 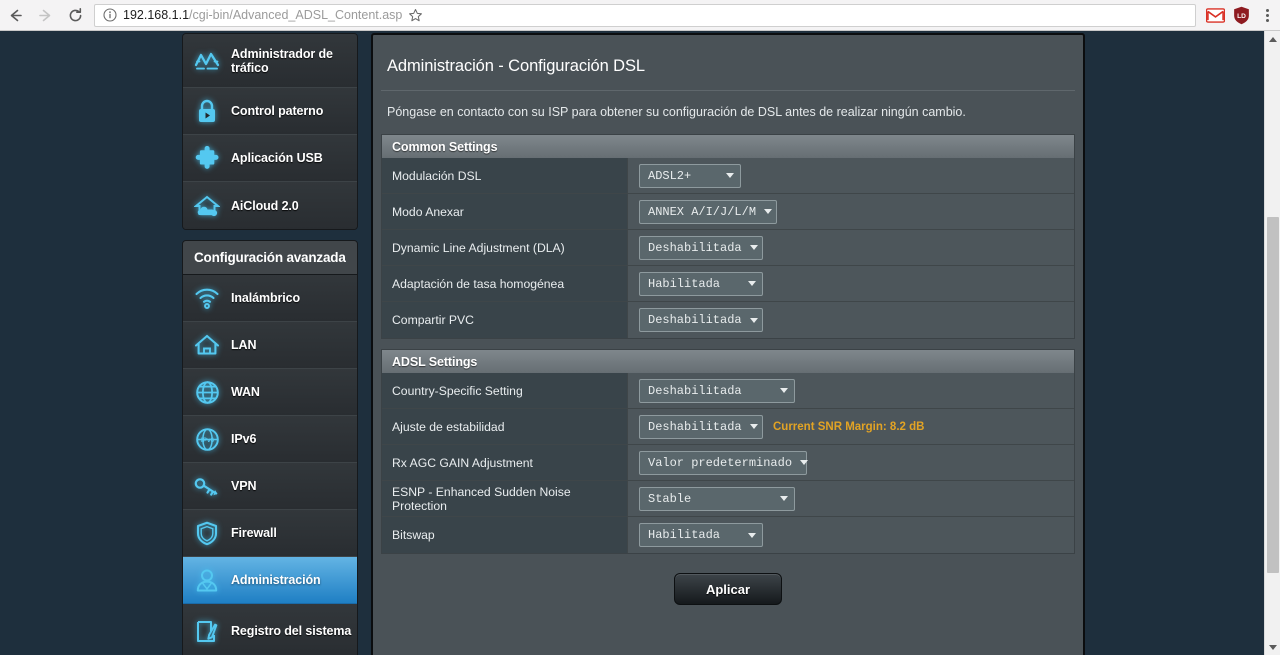 What do you see at coordinates (254, 533) in the screenshot?
I see `sidebar-item-label: Firewall` at bounding box center [254, 533].